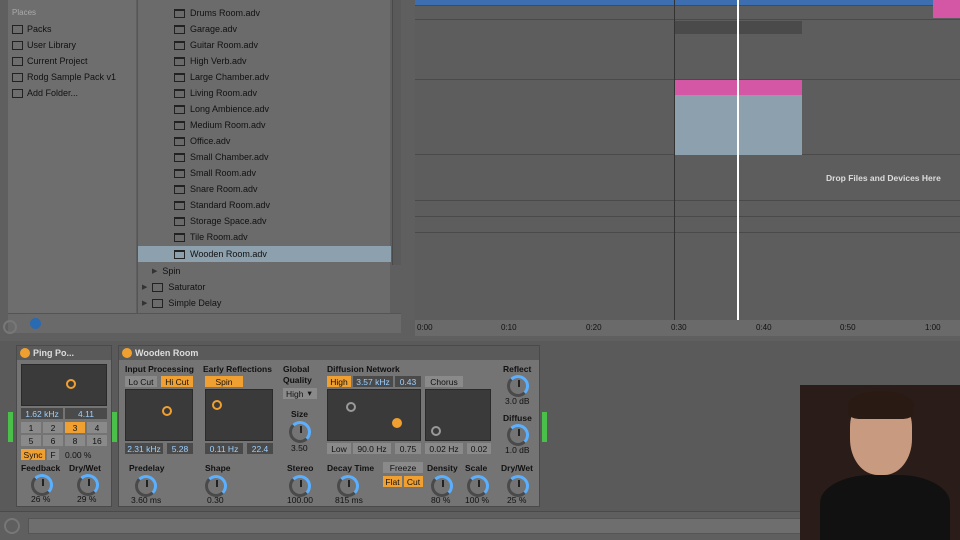  Describe the element at coordinates (141, 381) in the screenshot. I see `locut-button: Lo Cut` at that location.